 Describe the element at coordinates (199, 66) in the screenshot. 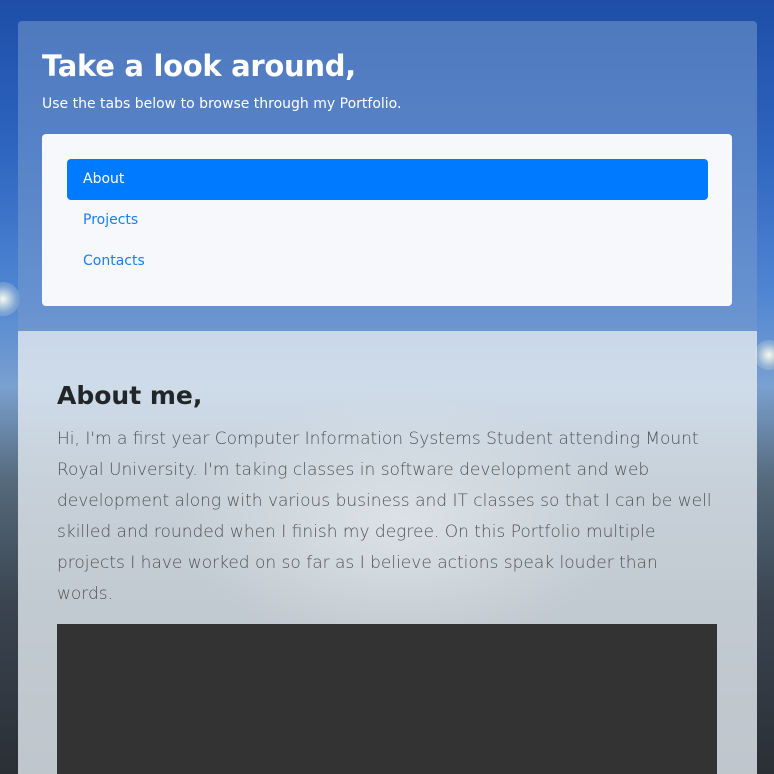

I see `page-title: Take a look around,` at that location.